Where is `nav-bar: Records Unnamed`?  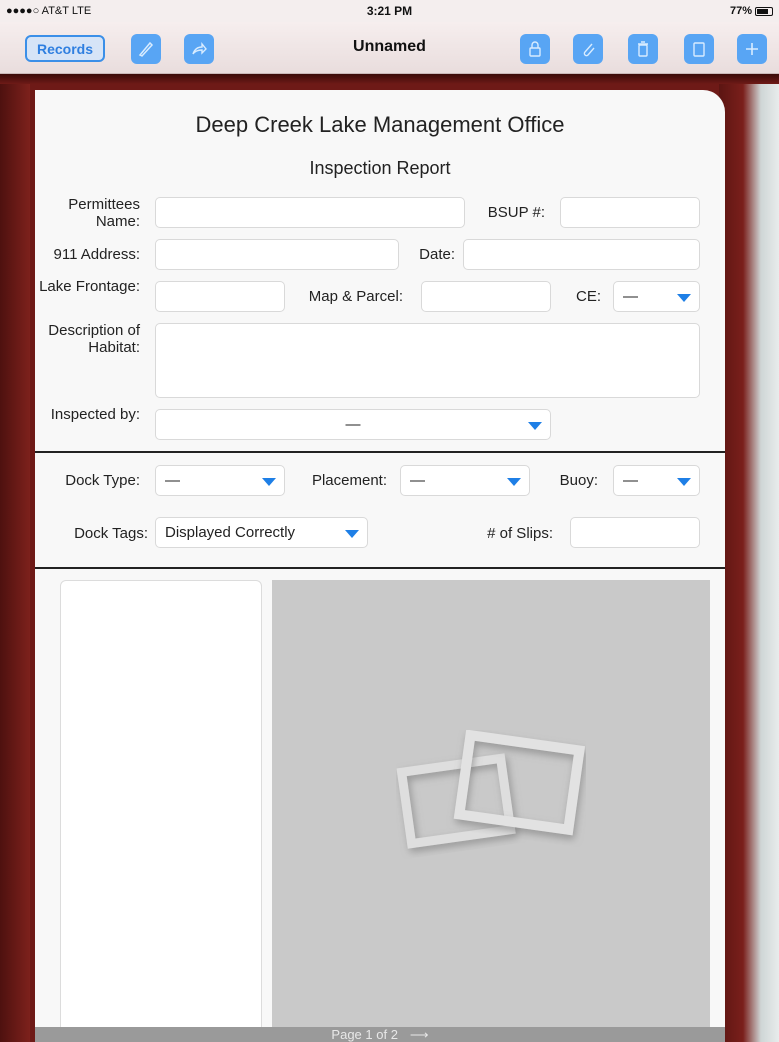
nav-bar: Records Unnamed is located at coordinates (389, 48).